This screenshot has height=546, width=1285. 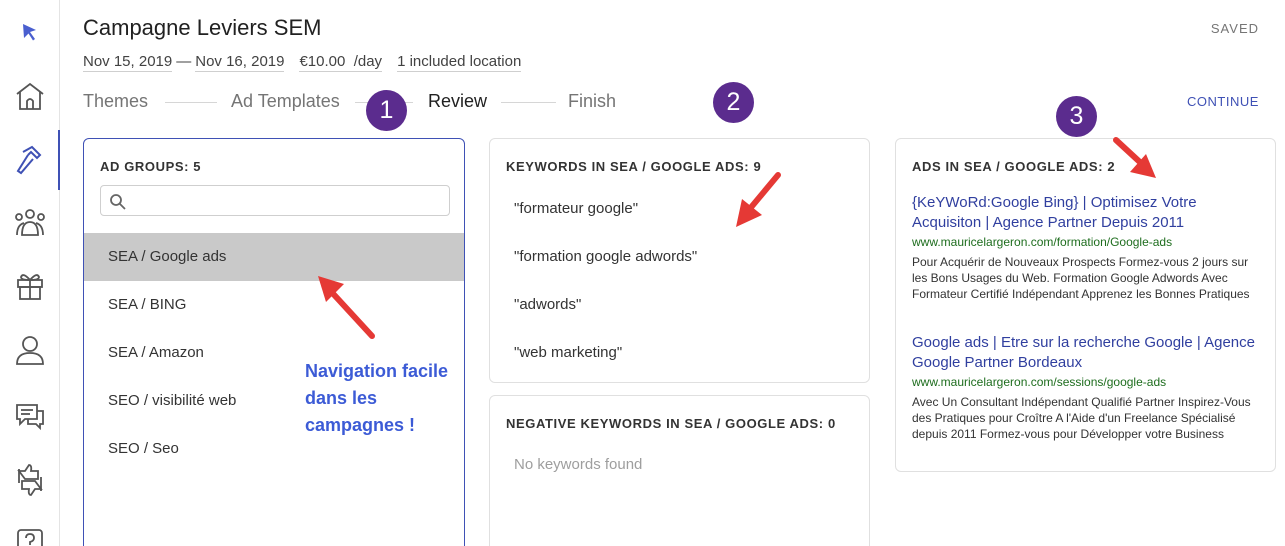 What do you see at coordinates (115, 101) in the screenshot?
I see `step-themes: Themes` at bounding box center [115, 101].